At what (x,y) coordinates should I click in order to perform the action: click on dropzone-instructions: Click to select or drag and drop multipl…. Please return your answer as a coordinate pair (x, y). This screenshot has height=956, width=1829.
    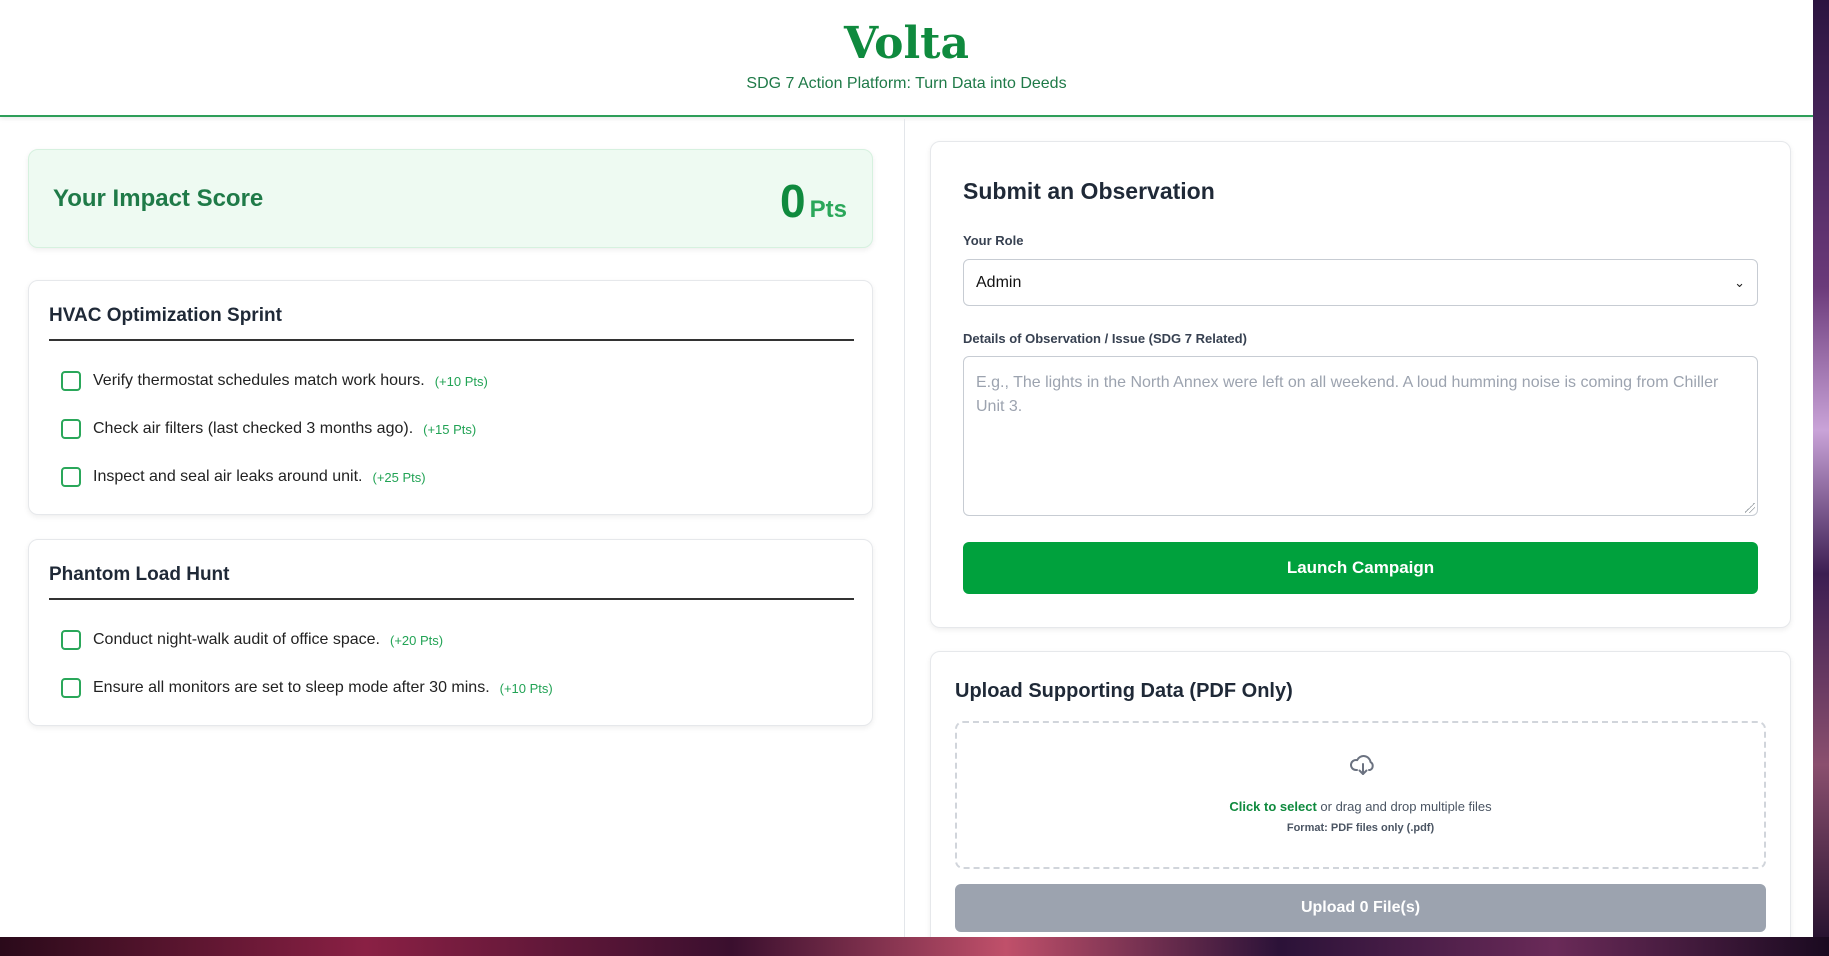
    Looking at the image, I should click on (1360, 806).